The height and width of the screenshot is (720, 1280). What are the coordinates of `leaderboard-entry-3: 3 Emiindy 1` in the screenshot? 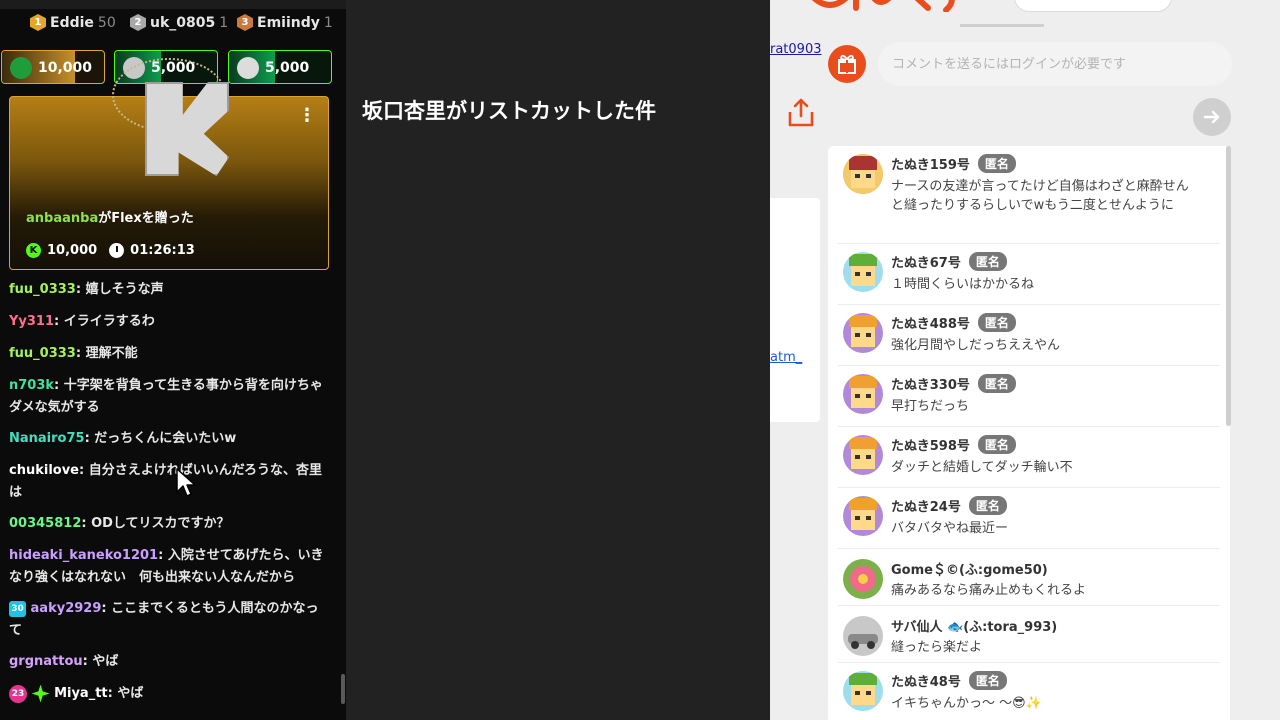 It's located at (285, 22).